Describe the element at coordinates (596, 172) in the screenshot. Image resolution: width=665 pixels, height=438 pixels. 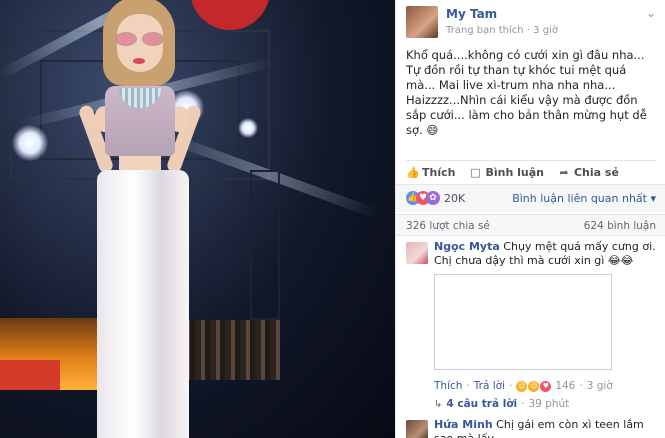
I see `share-label: Chia sẻ` at that location.